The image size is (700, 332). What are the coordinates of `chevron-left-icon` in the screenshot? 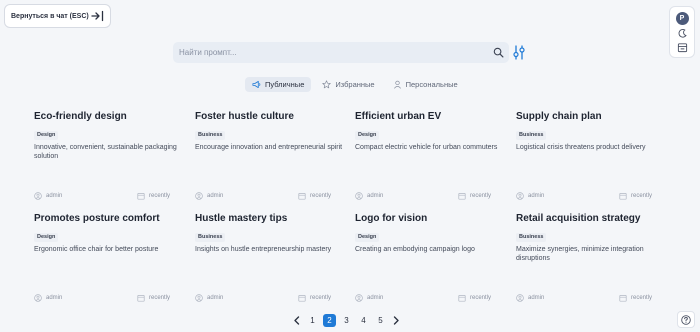 It's located at (297, 320).